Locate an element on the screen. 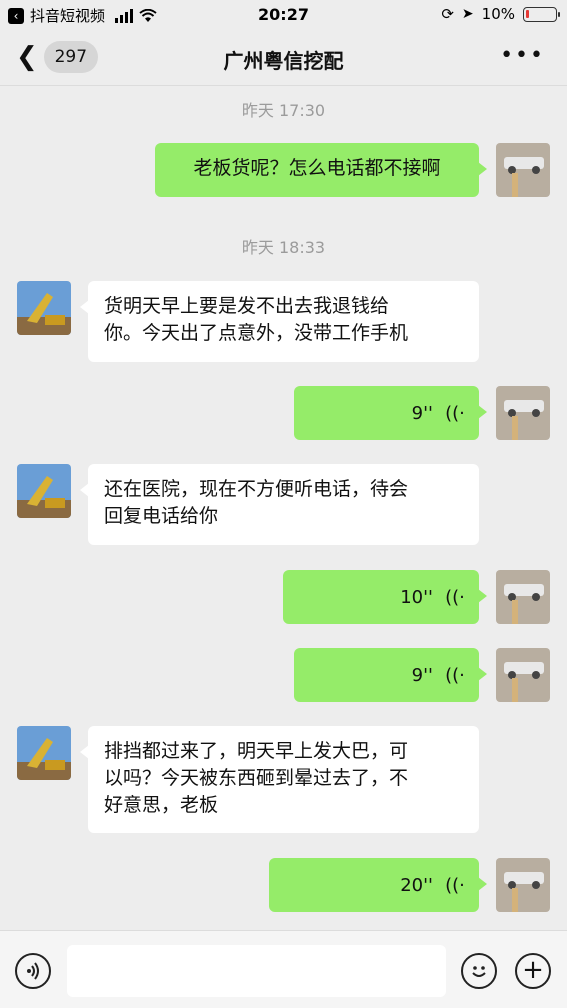 This screenshot has height=1008, width=567. status-right: ⟳ ➤ 10% is located at coordinates (500, 14).